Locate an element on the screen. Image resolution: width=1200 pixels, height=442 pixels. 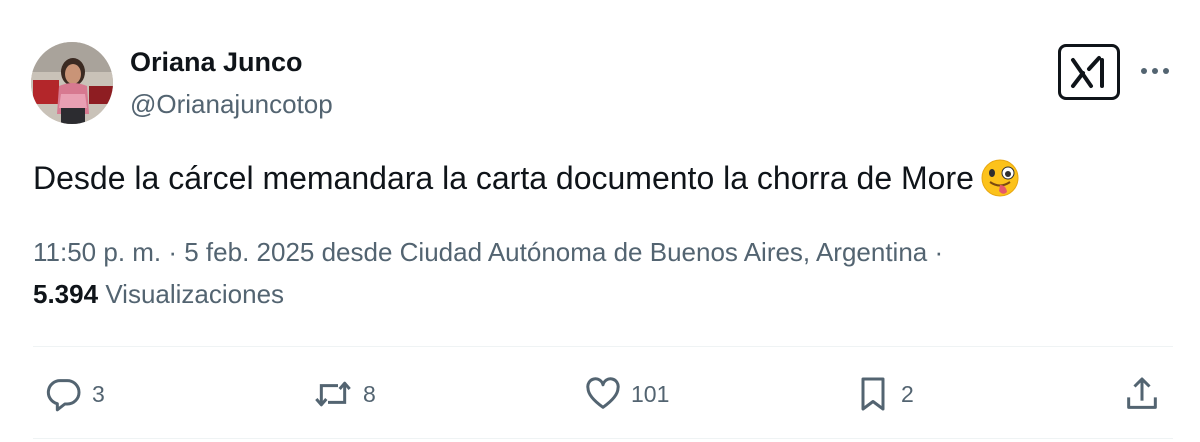
grok-icon is located at coordinates (1087, 72).